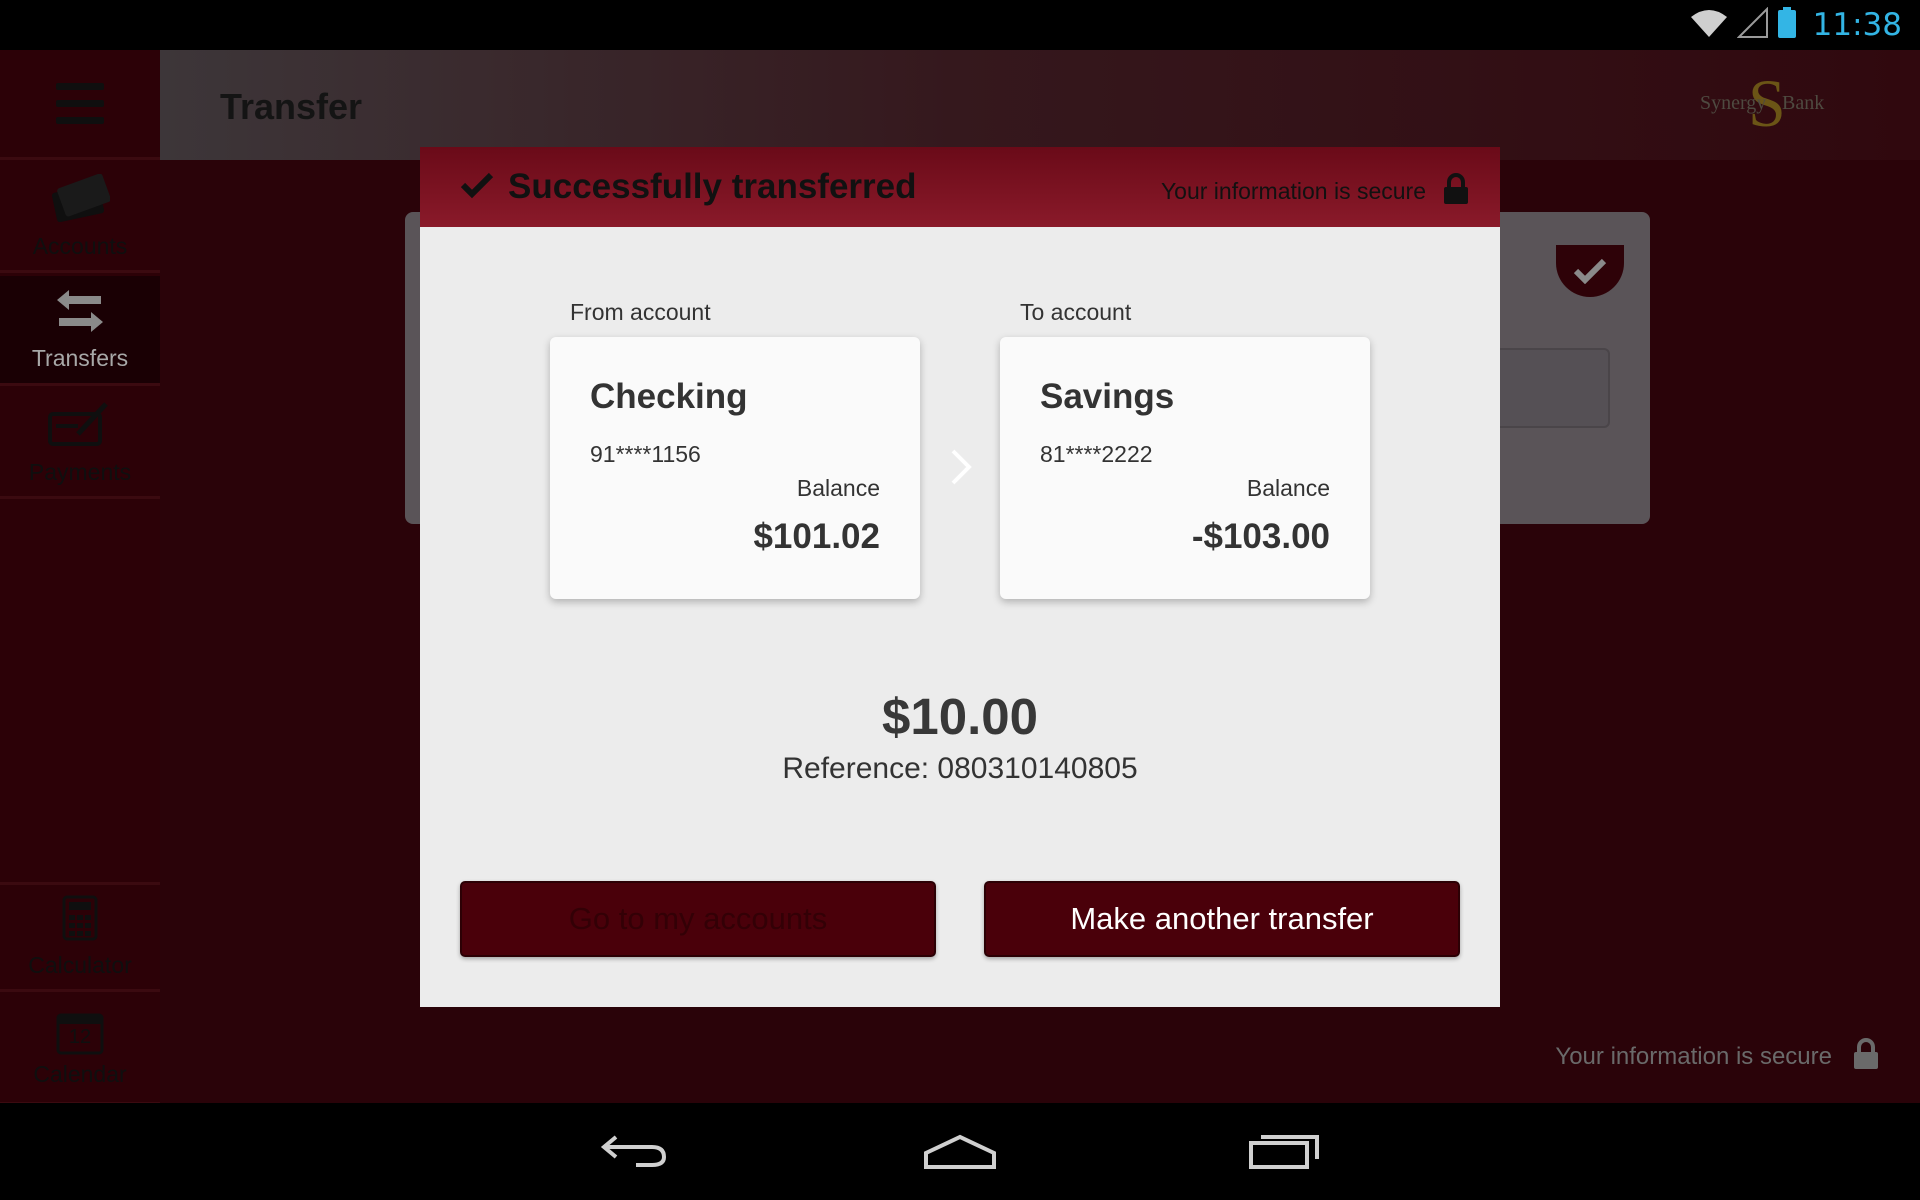 The image size is (1920, 1200). I want to click on home-button, so click(960, 1151).